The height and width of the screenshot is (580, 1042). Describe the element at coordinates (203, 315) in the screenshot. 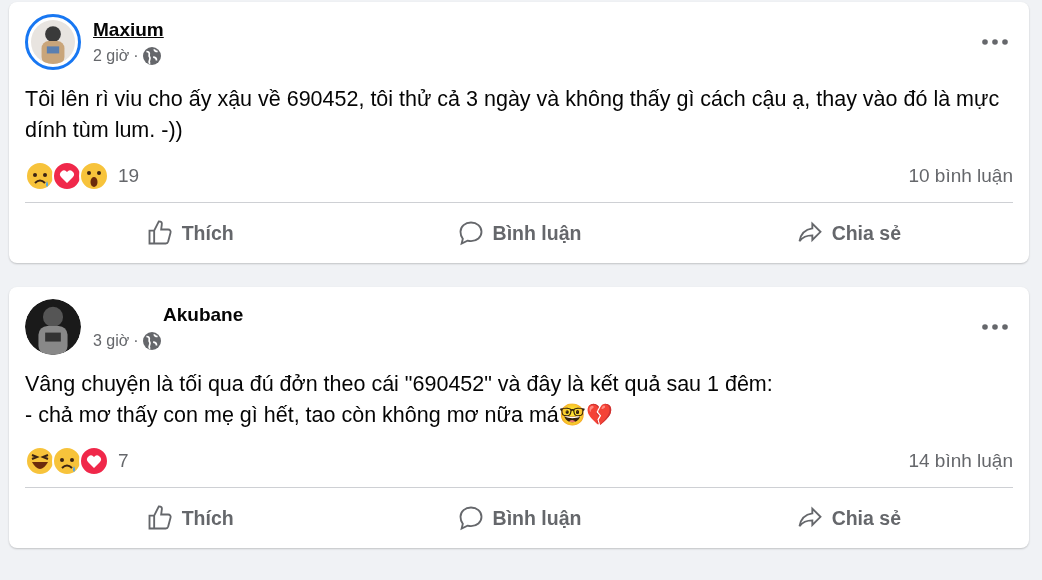

I see `author-name: Akubane` at that location.